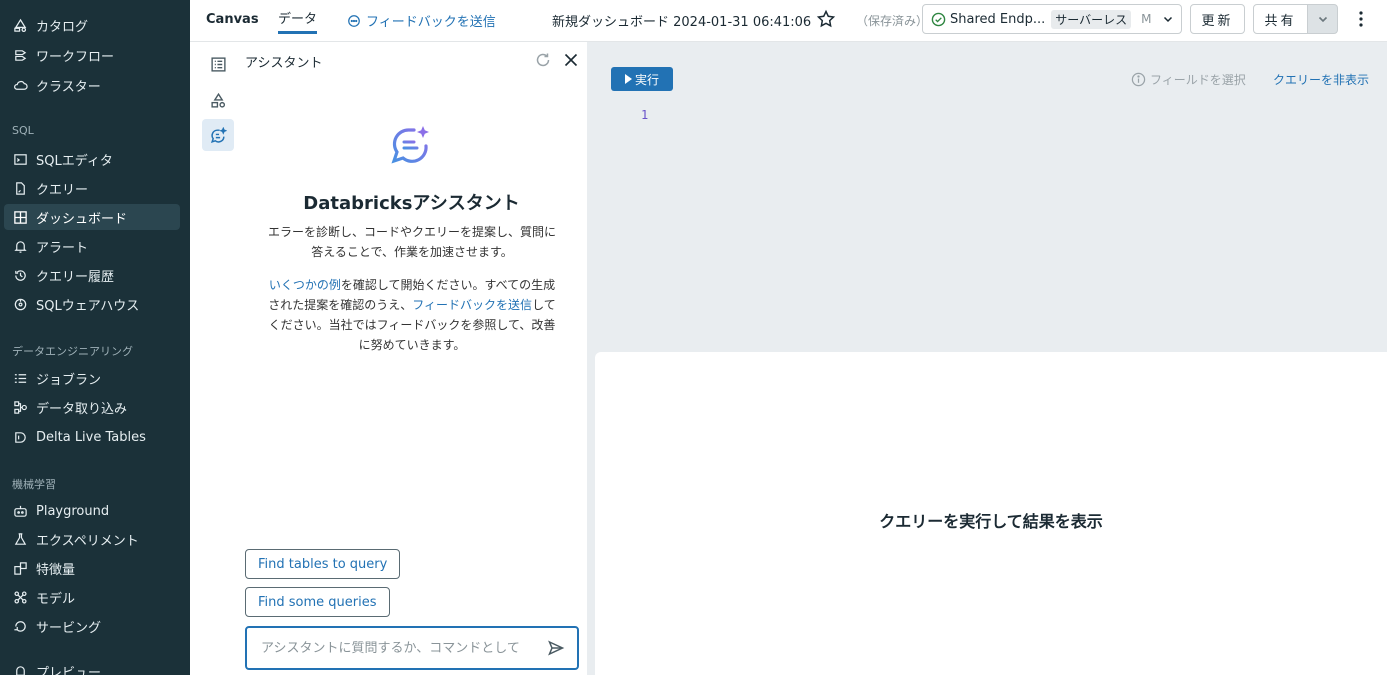 The image size is (1387, 675). What do you see at coordinates (411, 203) in the screenshot?
I see `assistant-heading: Databricksアシスタント` at bounding box center [411, 203].